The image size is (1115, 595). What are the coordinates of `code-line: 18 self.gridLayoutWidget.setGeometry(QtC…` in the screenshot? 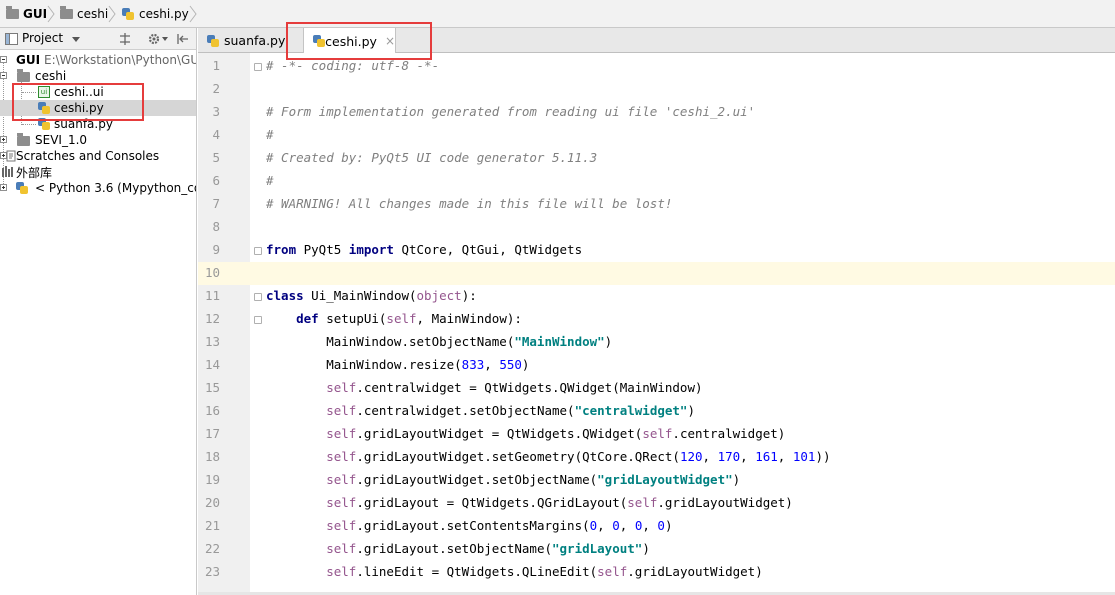 It's located at (517, 456).